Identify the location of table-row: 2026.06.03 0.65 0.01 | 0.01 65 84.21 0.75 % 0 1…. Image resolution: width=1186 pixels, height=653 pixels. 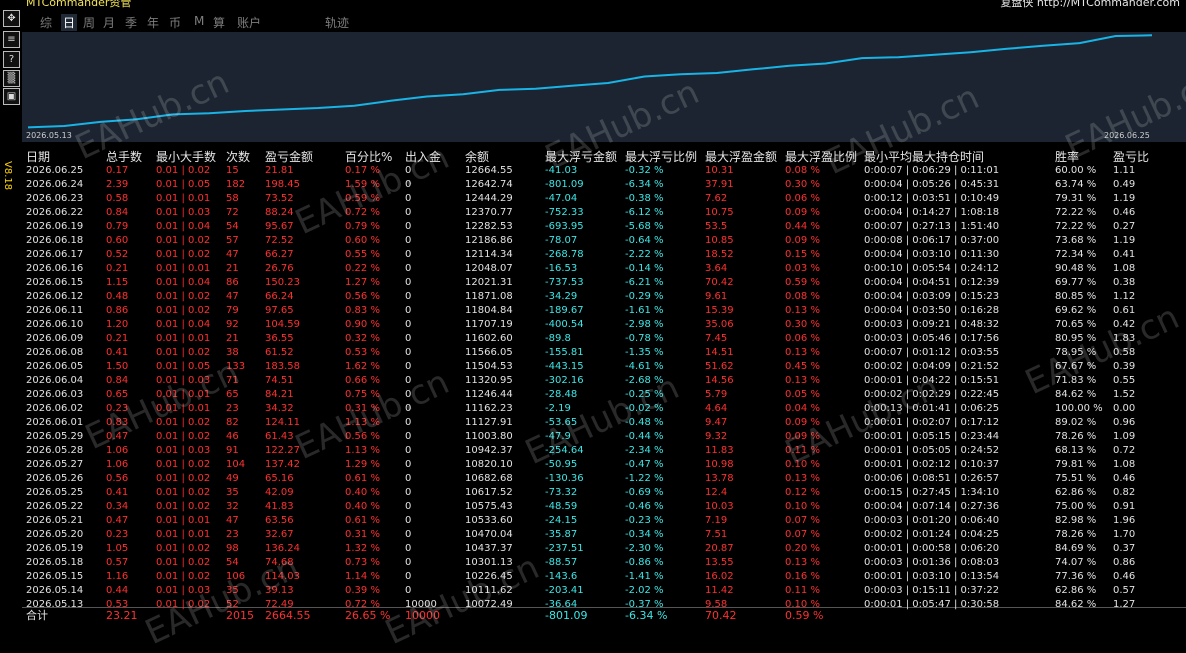
(604, 395).